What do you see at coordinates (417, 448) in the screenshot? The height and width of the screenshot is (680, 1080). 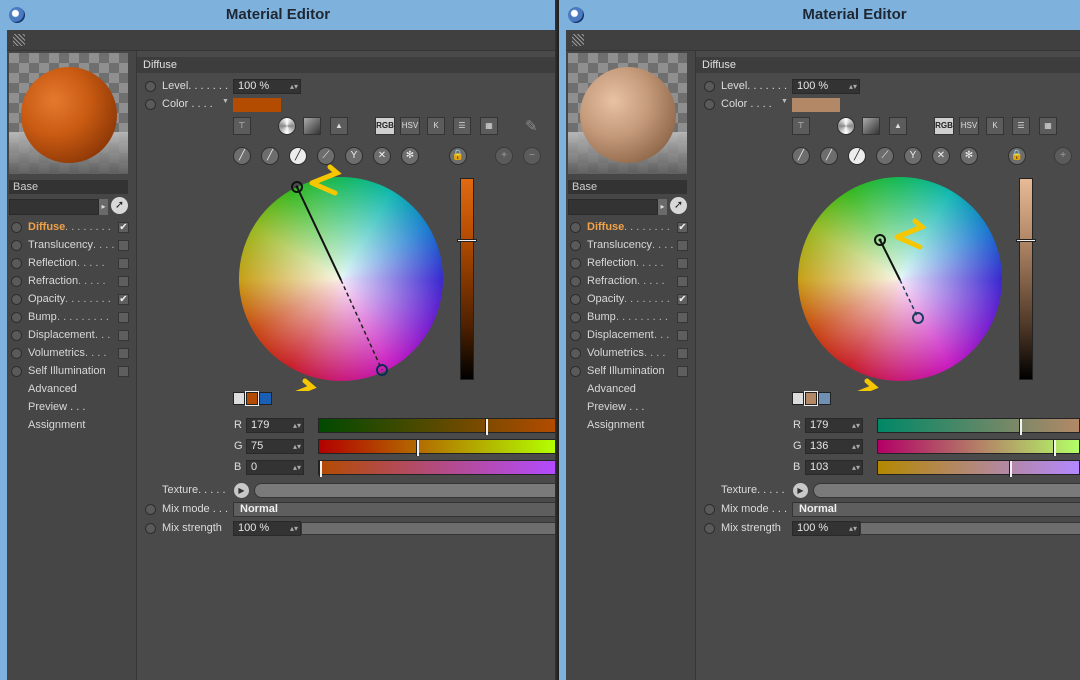 I see `green-marker` at bounding box center [417, 448].